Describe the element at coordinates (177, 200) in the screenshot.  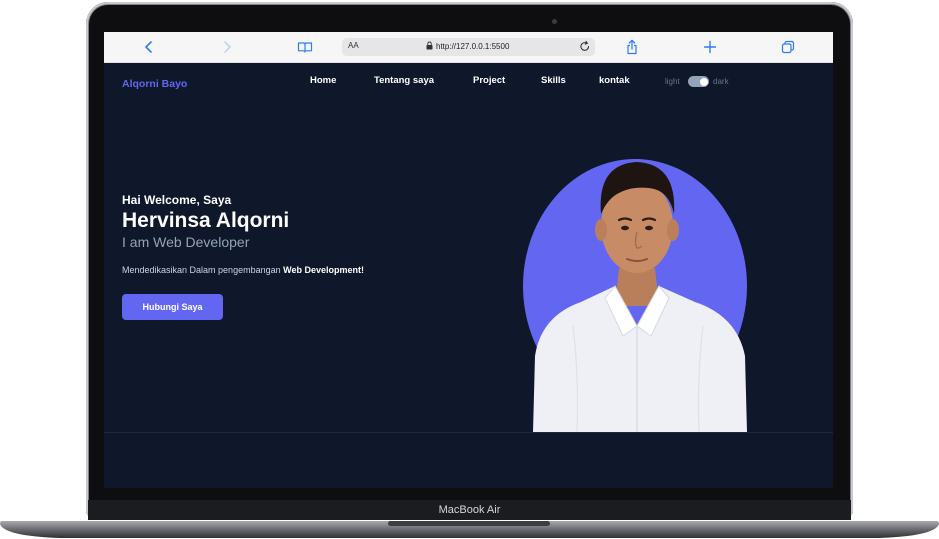
I see `hero-greeting: Hai Welcome, Saya` at that location.